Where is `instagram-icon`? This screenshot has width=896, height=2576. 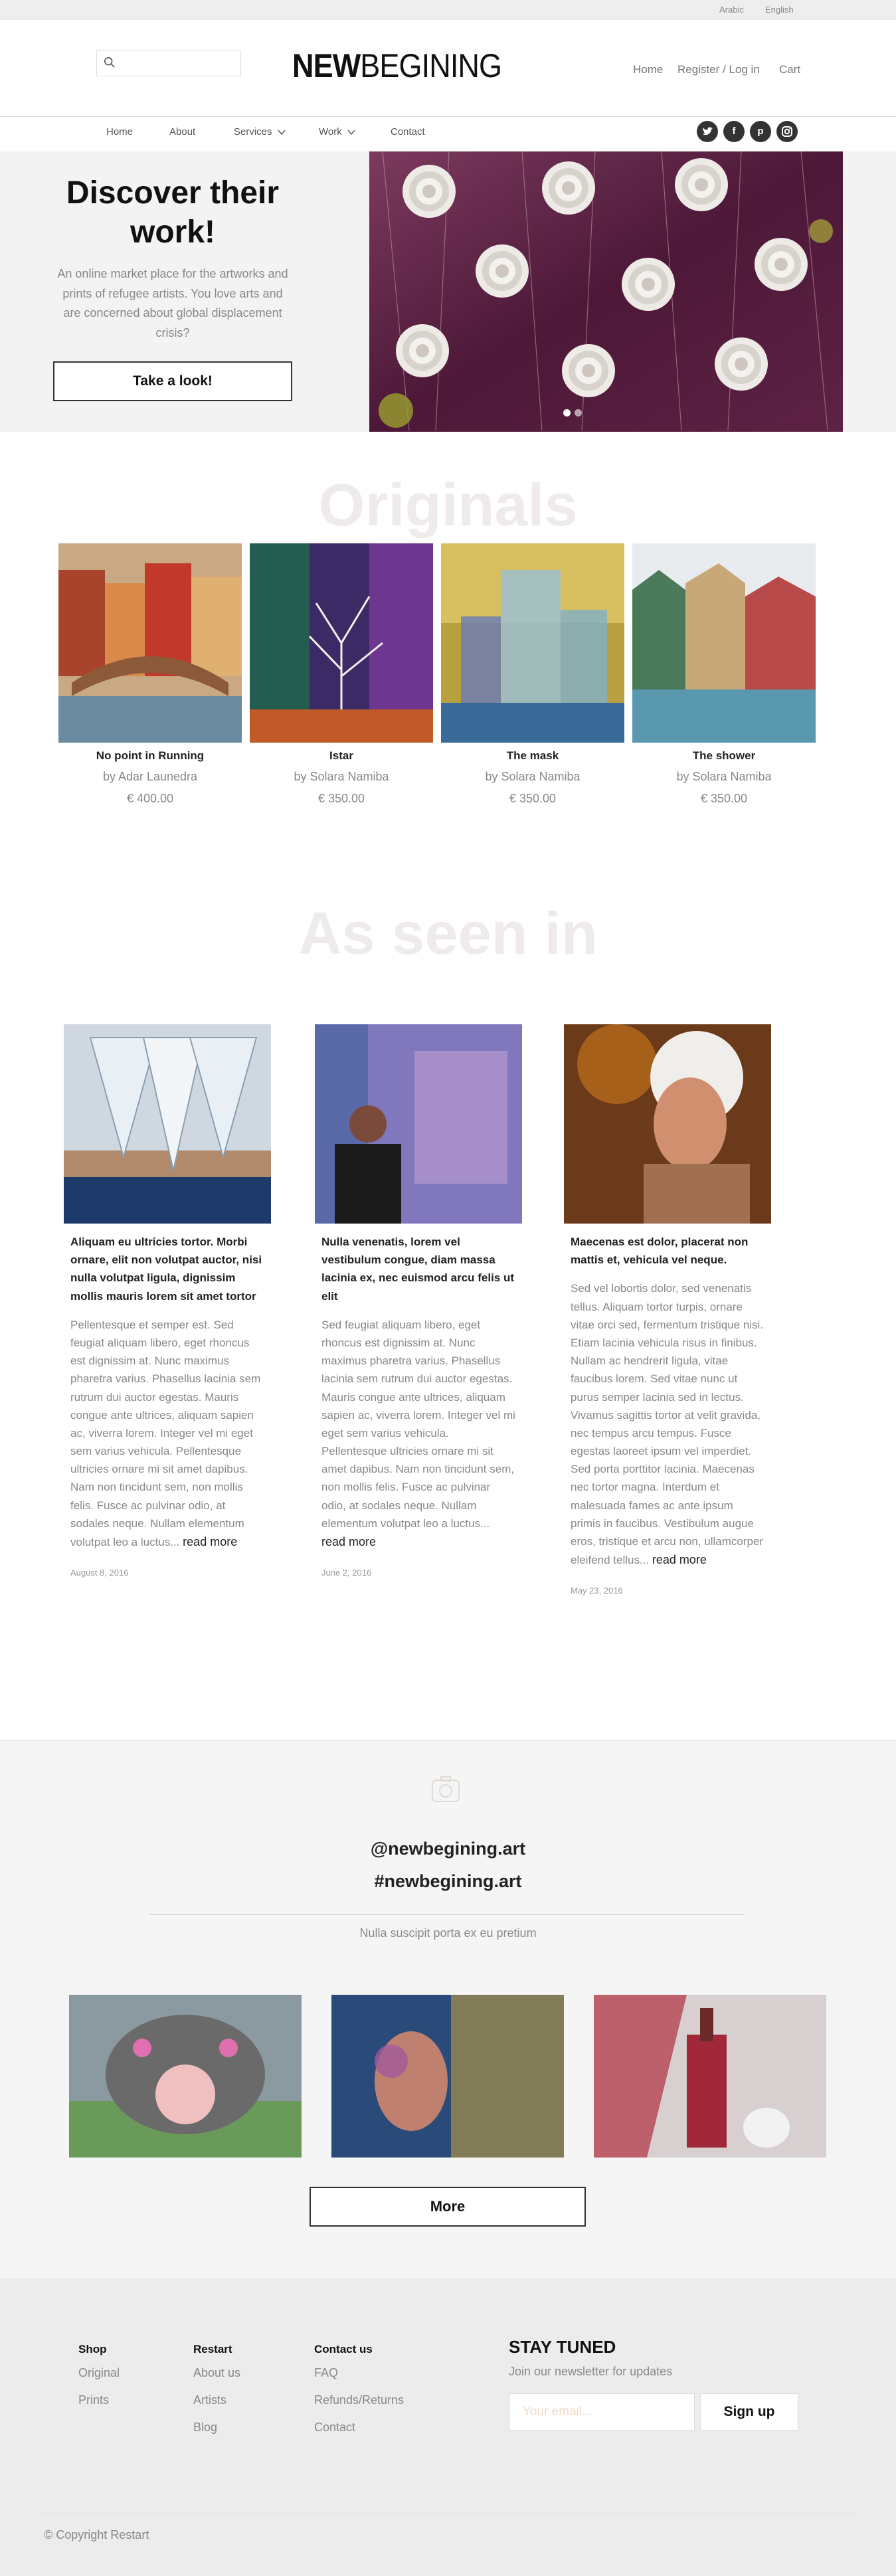
instagram-icon is located at coordinates (787, 131).